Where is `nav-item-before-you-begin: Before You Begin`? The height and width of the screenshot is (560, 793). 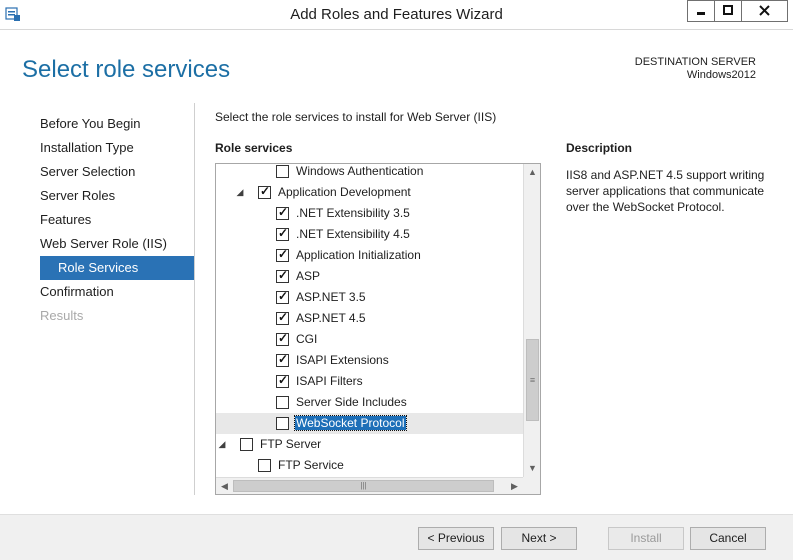 nav-item-before-you-begin: Before You Begin is located at coordinates (117, 124).